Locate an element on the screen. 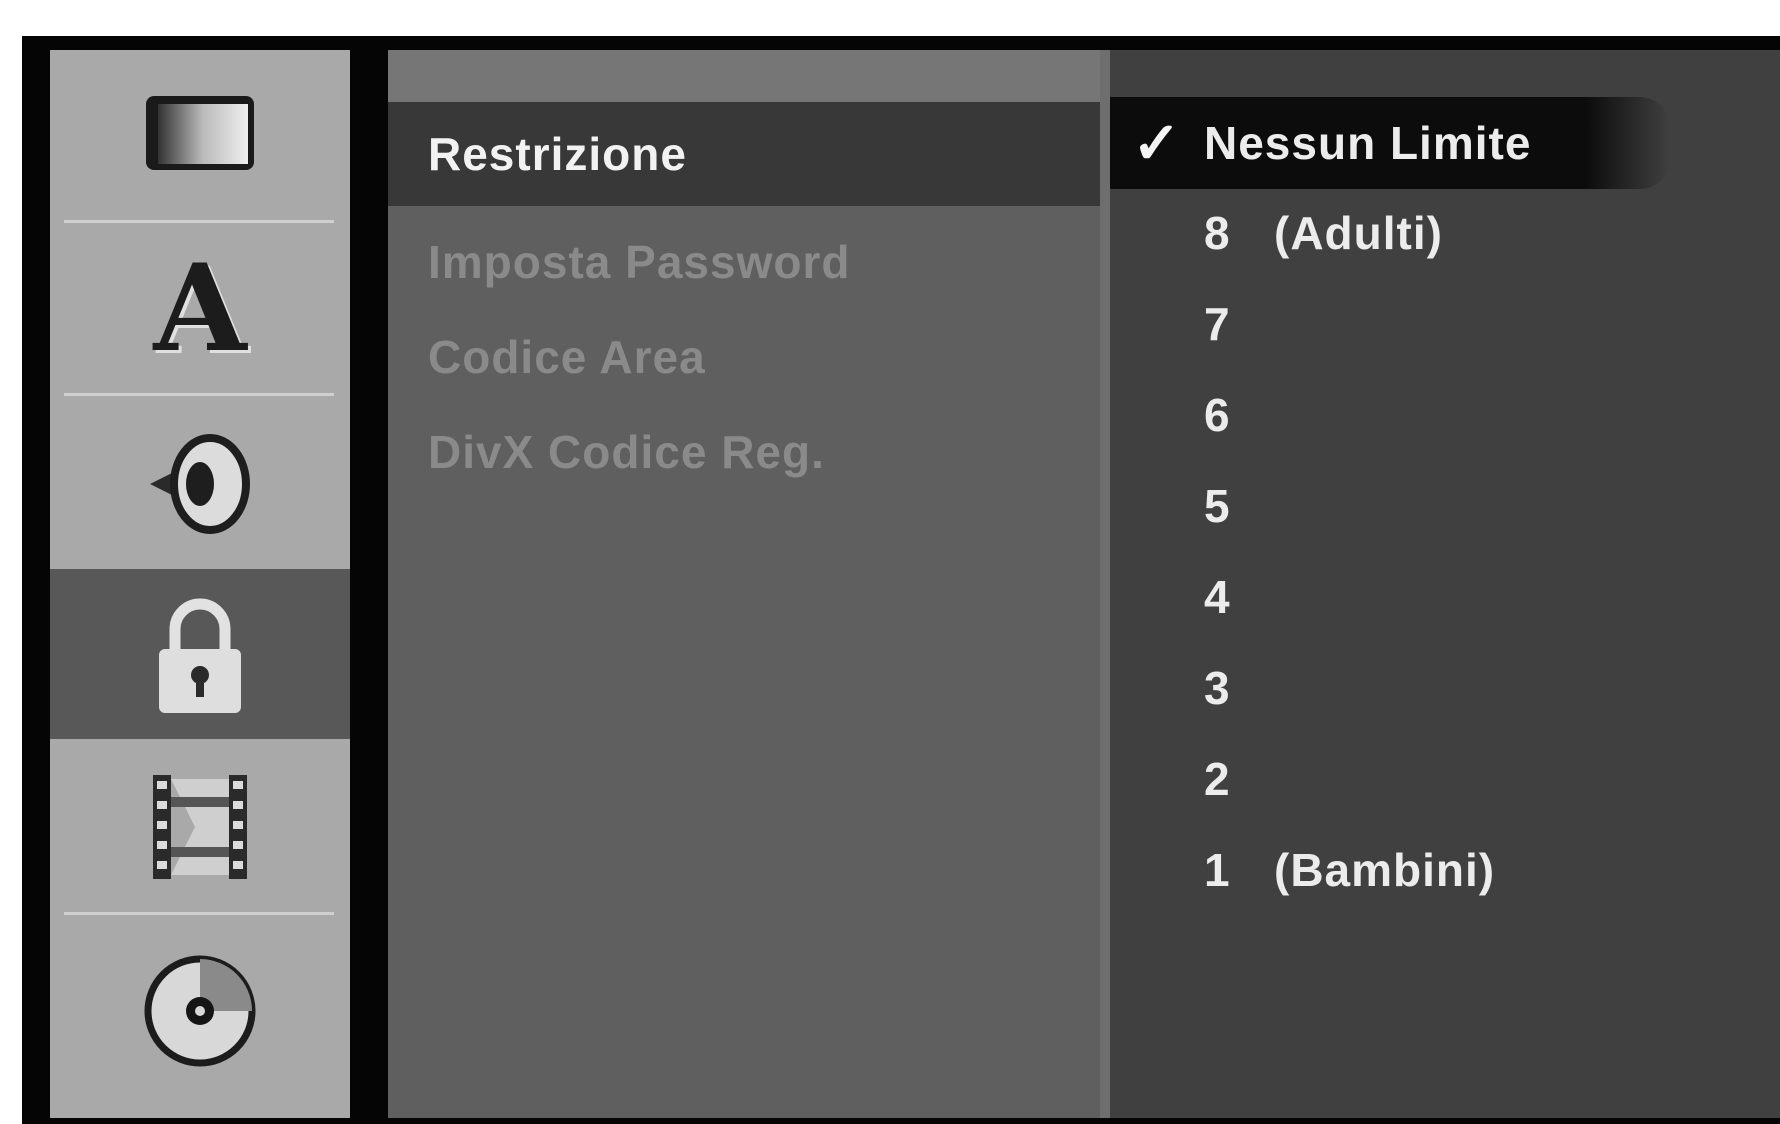 This screenshot has width=1780, height=1124. menu-item-restriction: Restrizione is located at coordinates (744, 154).